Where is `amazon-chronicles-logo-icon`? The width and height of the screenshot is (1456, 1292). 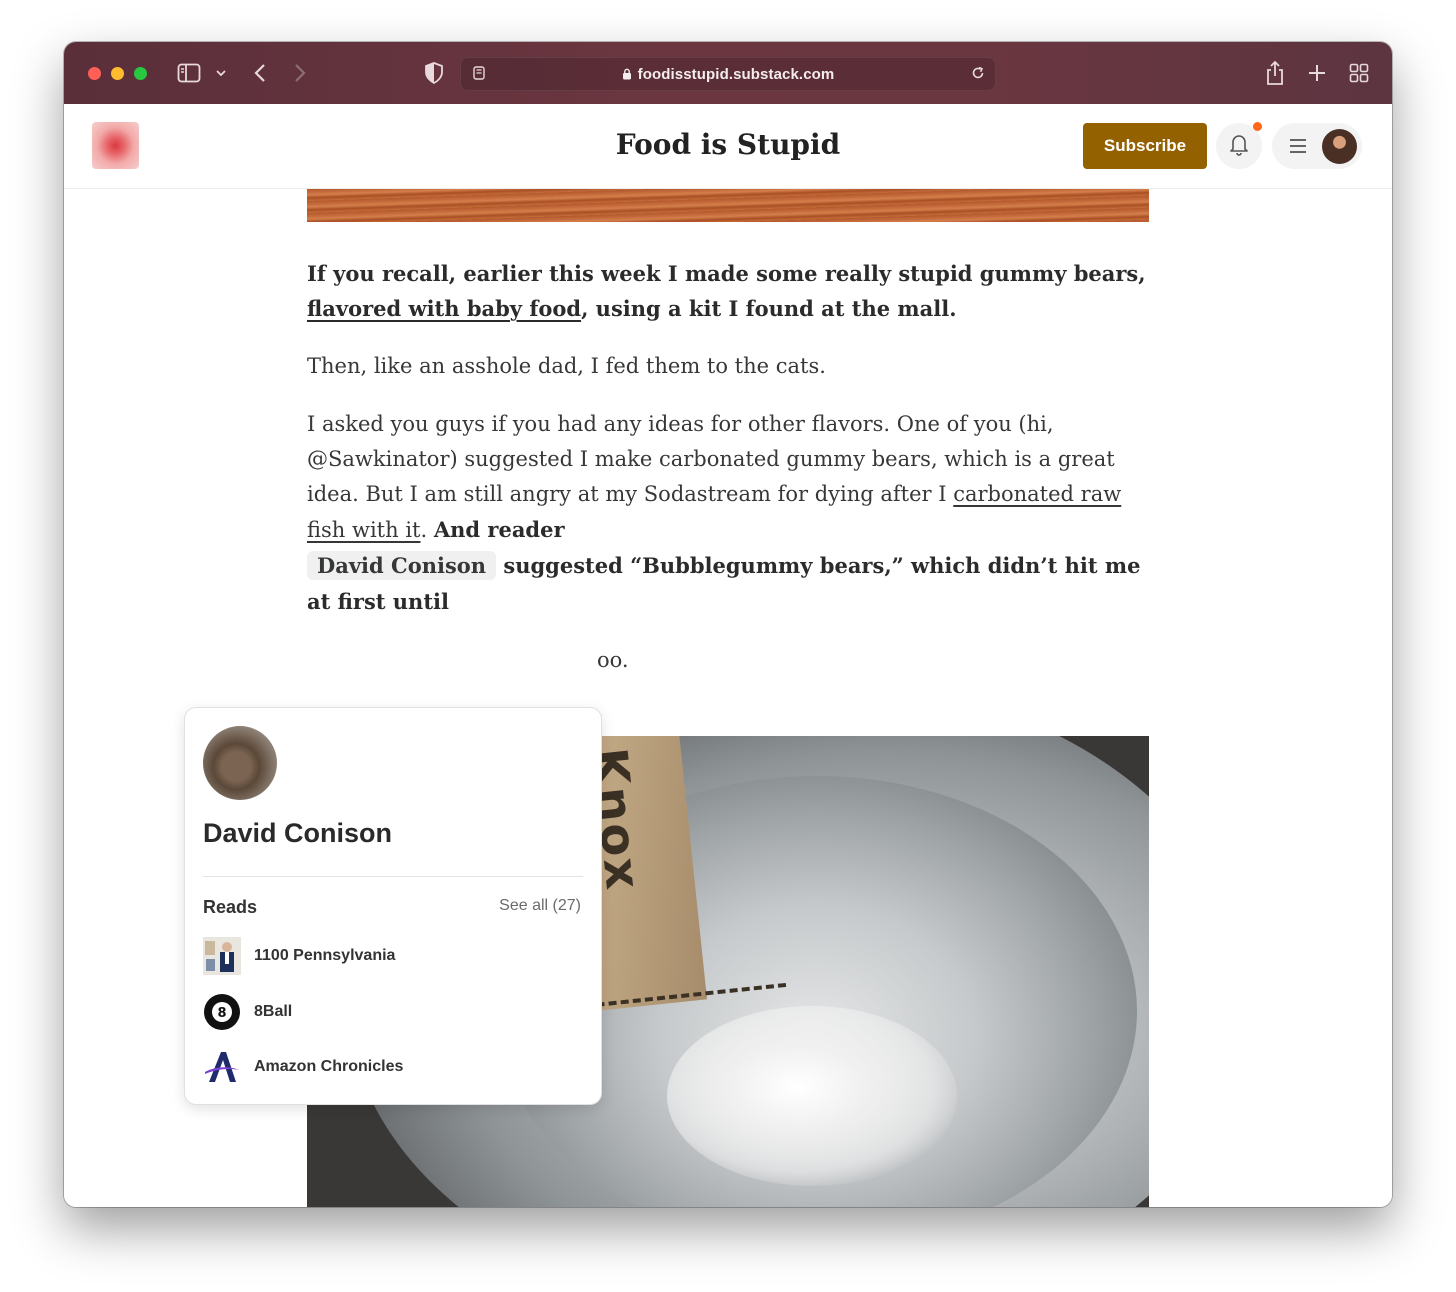
amazon-chronicles-logo-icon is located at coordinates (222, 1067).